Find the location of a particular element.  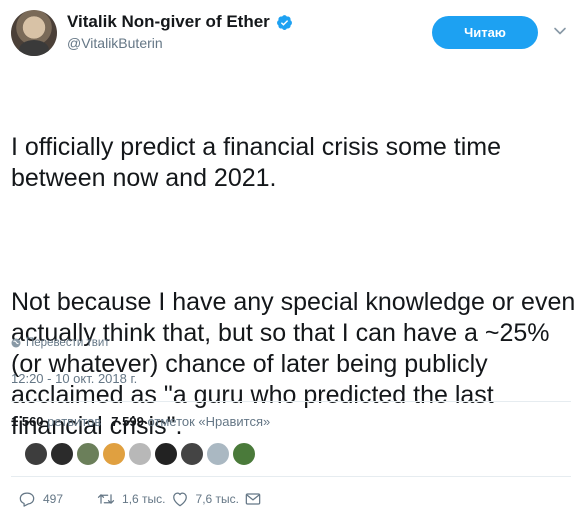

verified-badge-icon is located at coordinates (284, 22).